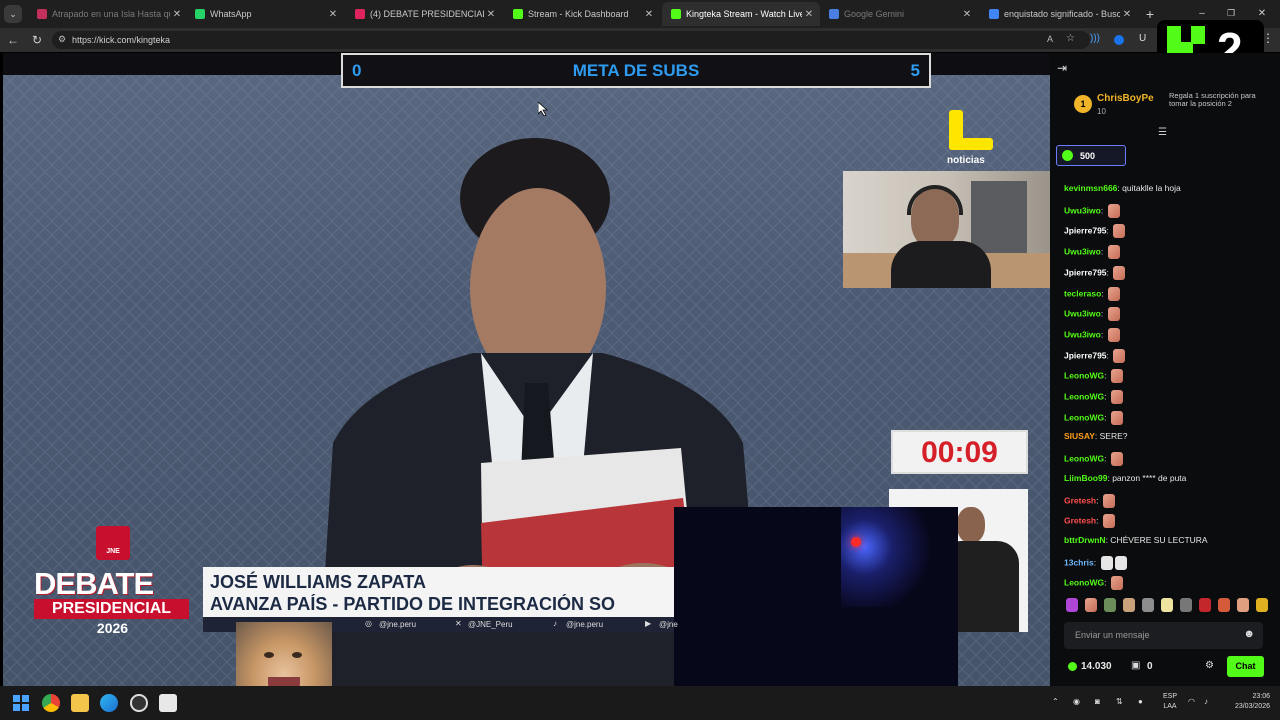 This screenshot has width=1280, height=720. I want to click on chat-input: Enviar un mensaje ☻, so click(1163, 635).